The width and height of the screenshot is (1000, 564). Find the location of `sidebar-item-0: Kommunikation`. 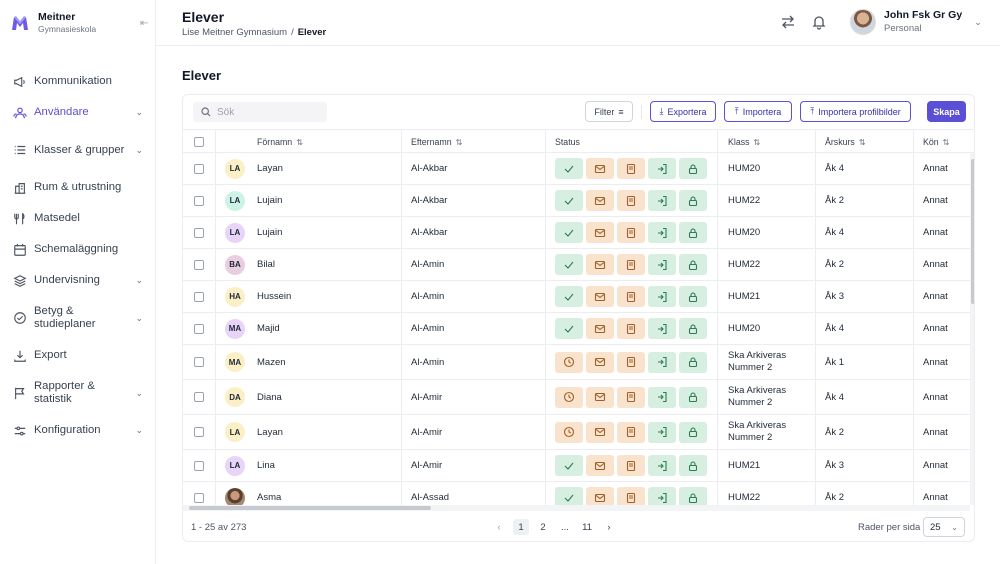

sidebar-item-0: Kommunikation is located at coordinates (77, 81).